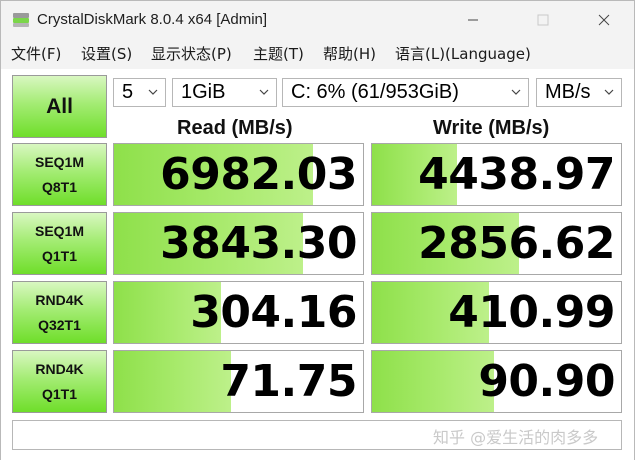  Describe the element at coordinates (349, 53) in the screenshot. I see `menu-help: 帮助(H)` at that location.